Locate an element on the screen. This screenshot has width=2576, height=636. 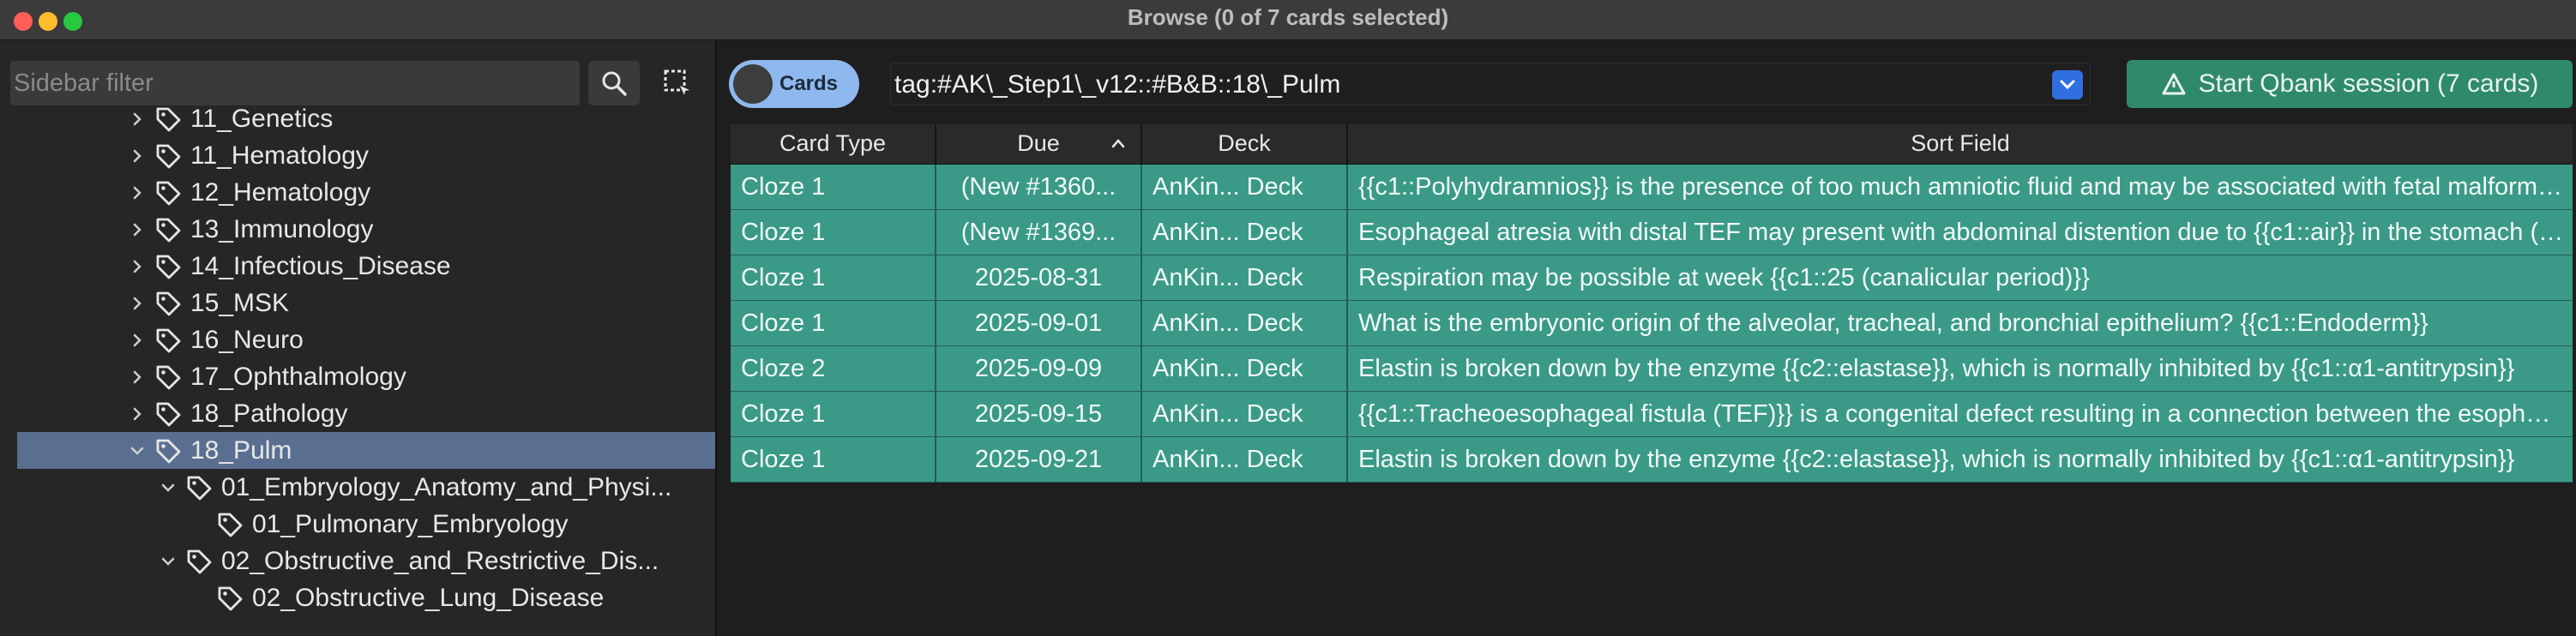
sidebar-item-label: 11_Hematology is located at coordinates (279, 155).